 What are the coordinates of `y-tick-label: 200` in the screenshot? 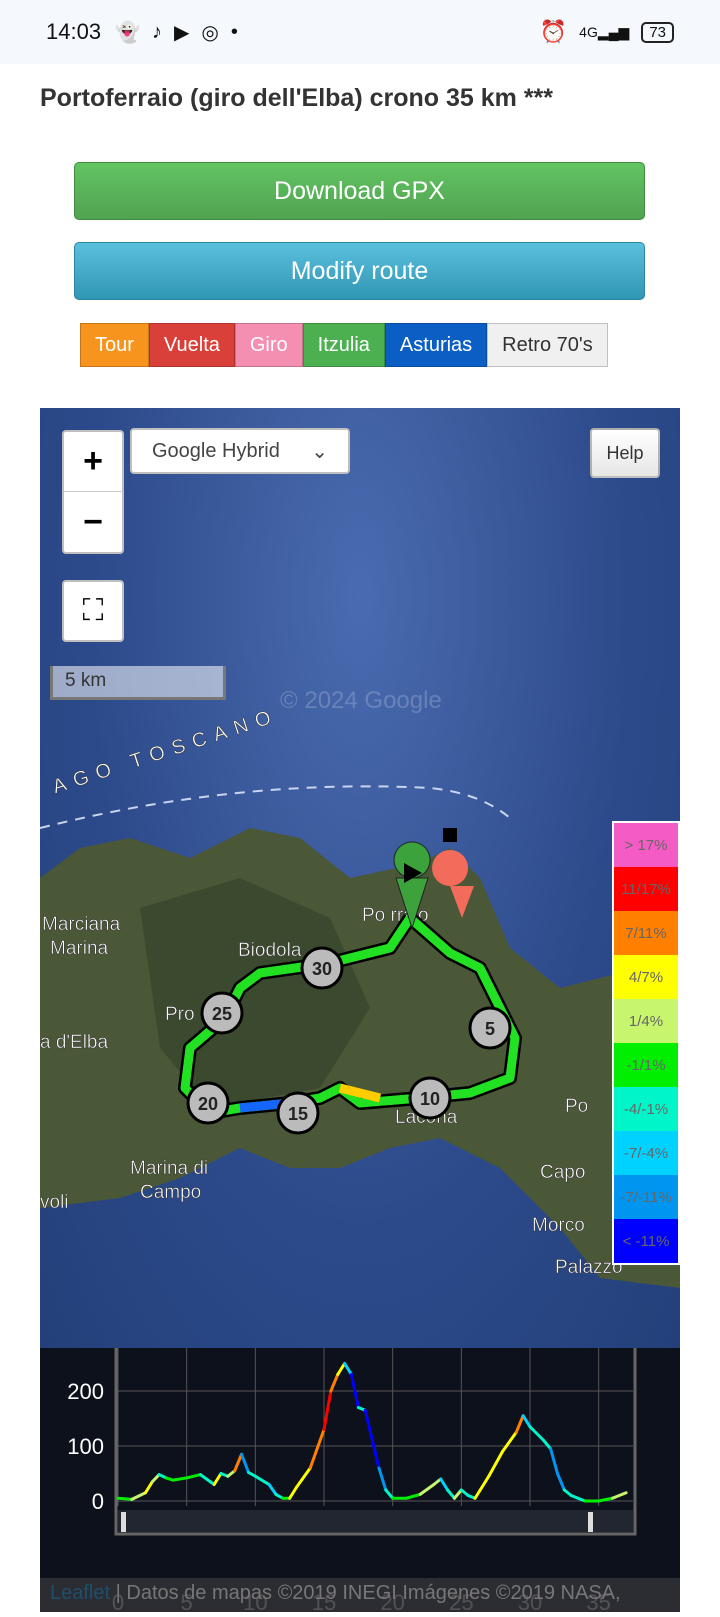 It's located at (85, 1391).